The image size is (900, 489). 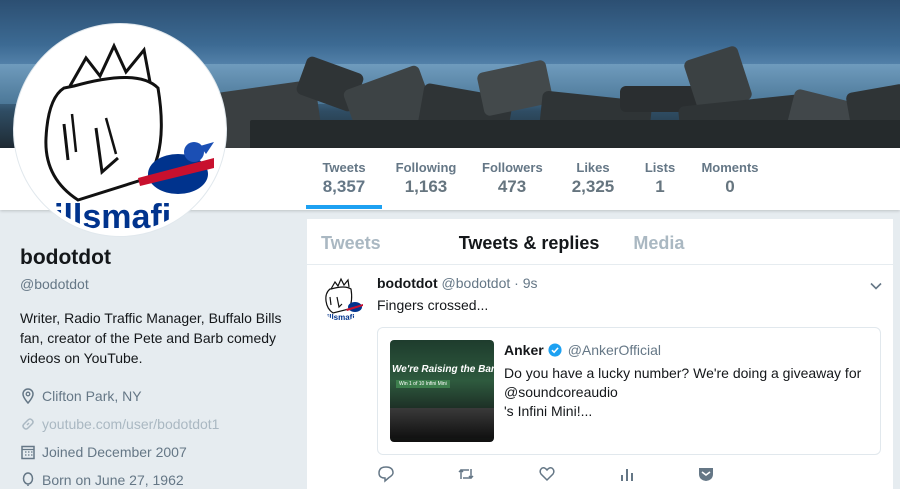 I want to click on avatar-drawing: illsmafi, so click(x=129, y=137).